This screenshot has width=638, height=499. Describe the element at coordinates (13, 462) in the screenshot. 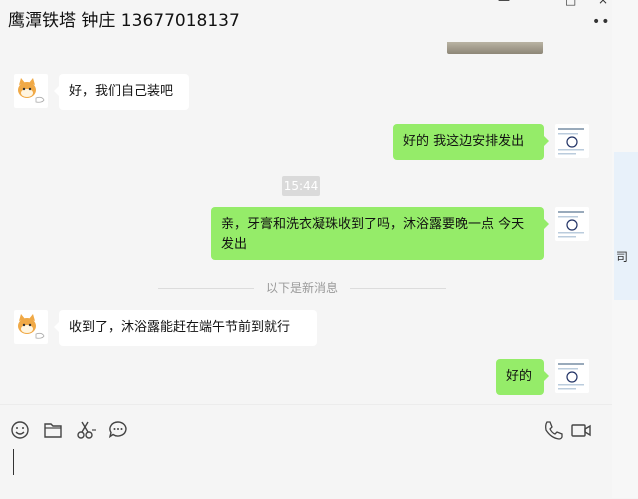

I see `text-cursor` at that location.